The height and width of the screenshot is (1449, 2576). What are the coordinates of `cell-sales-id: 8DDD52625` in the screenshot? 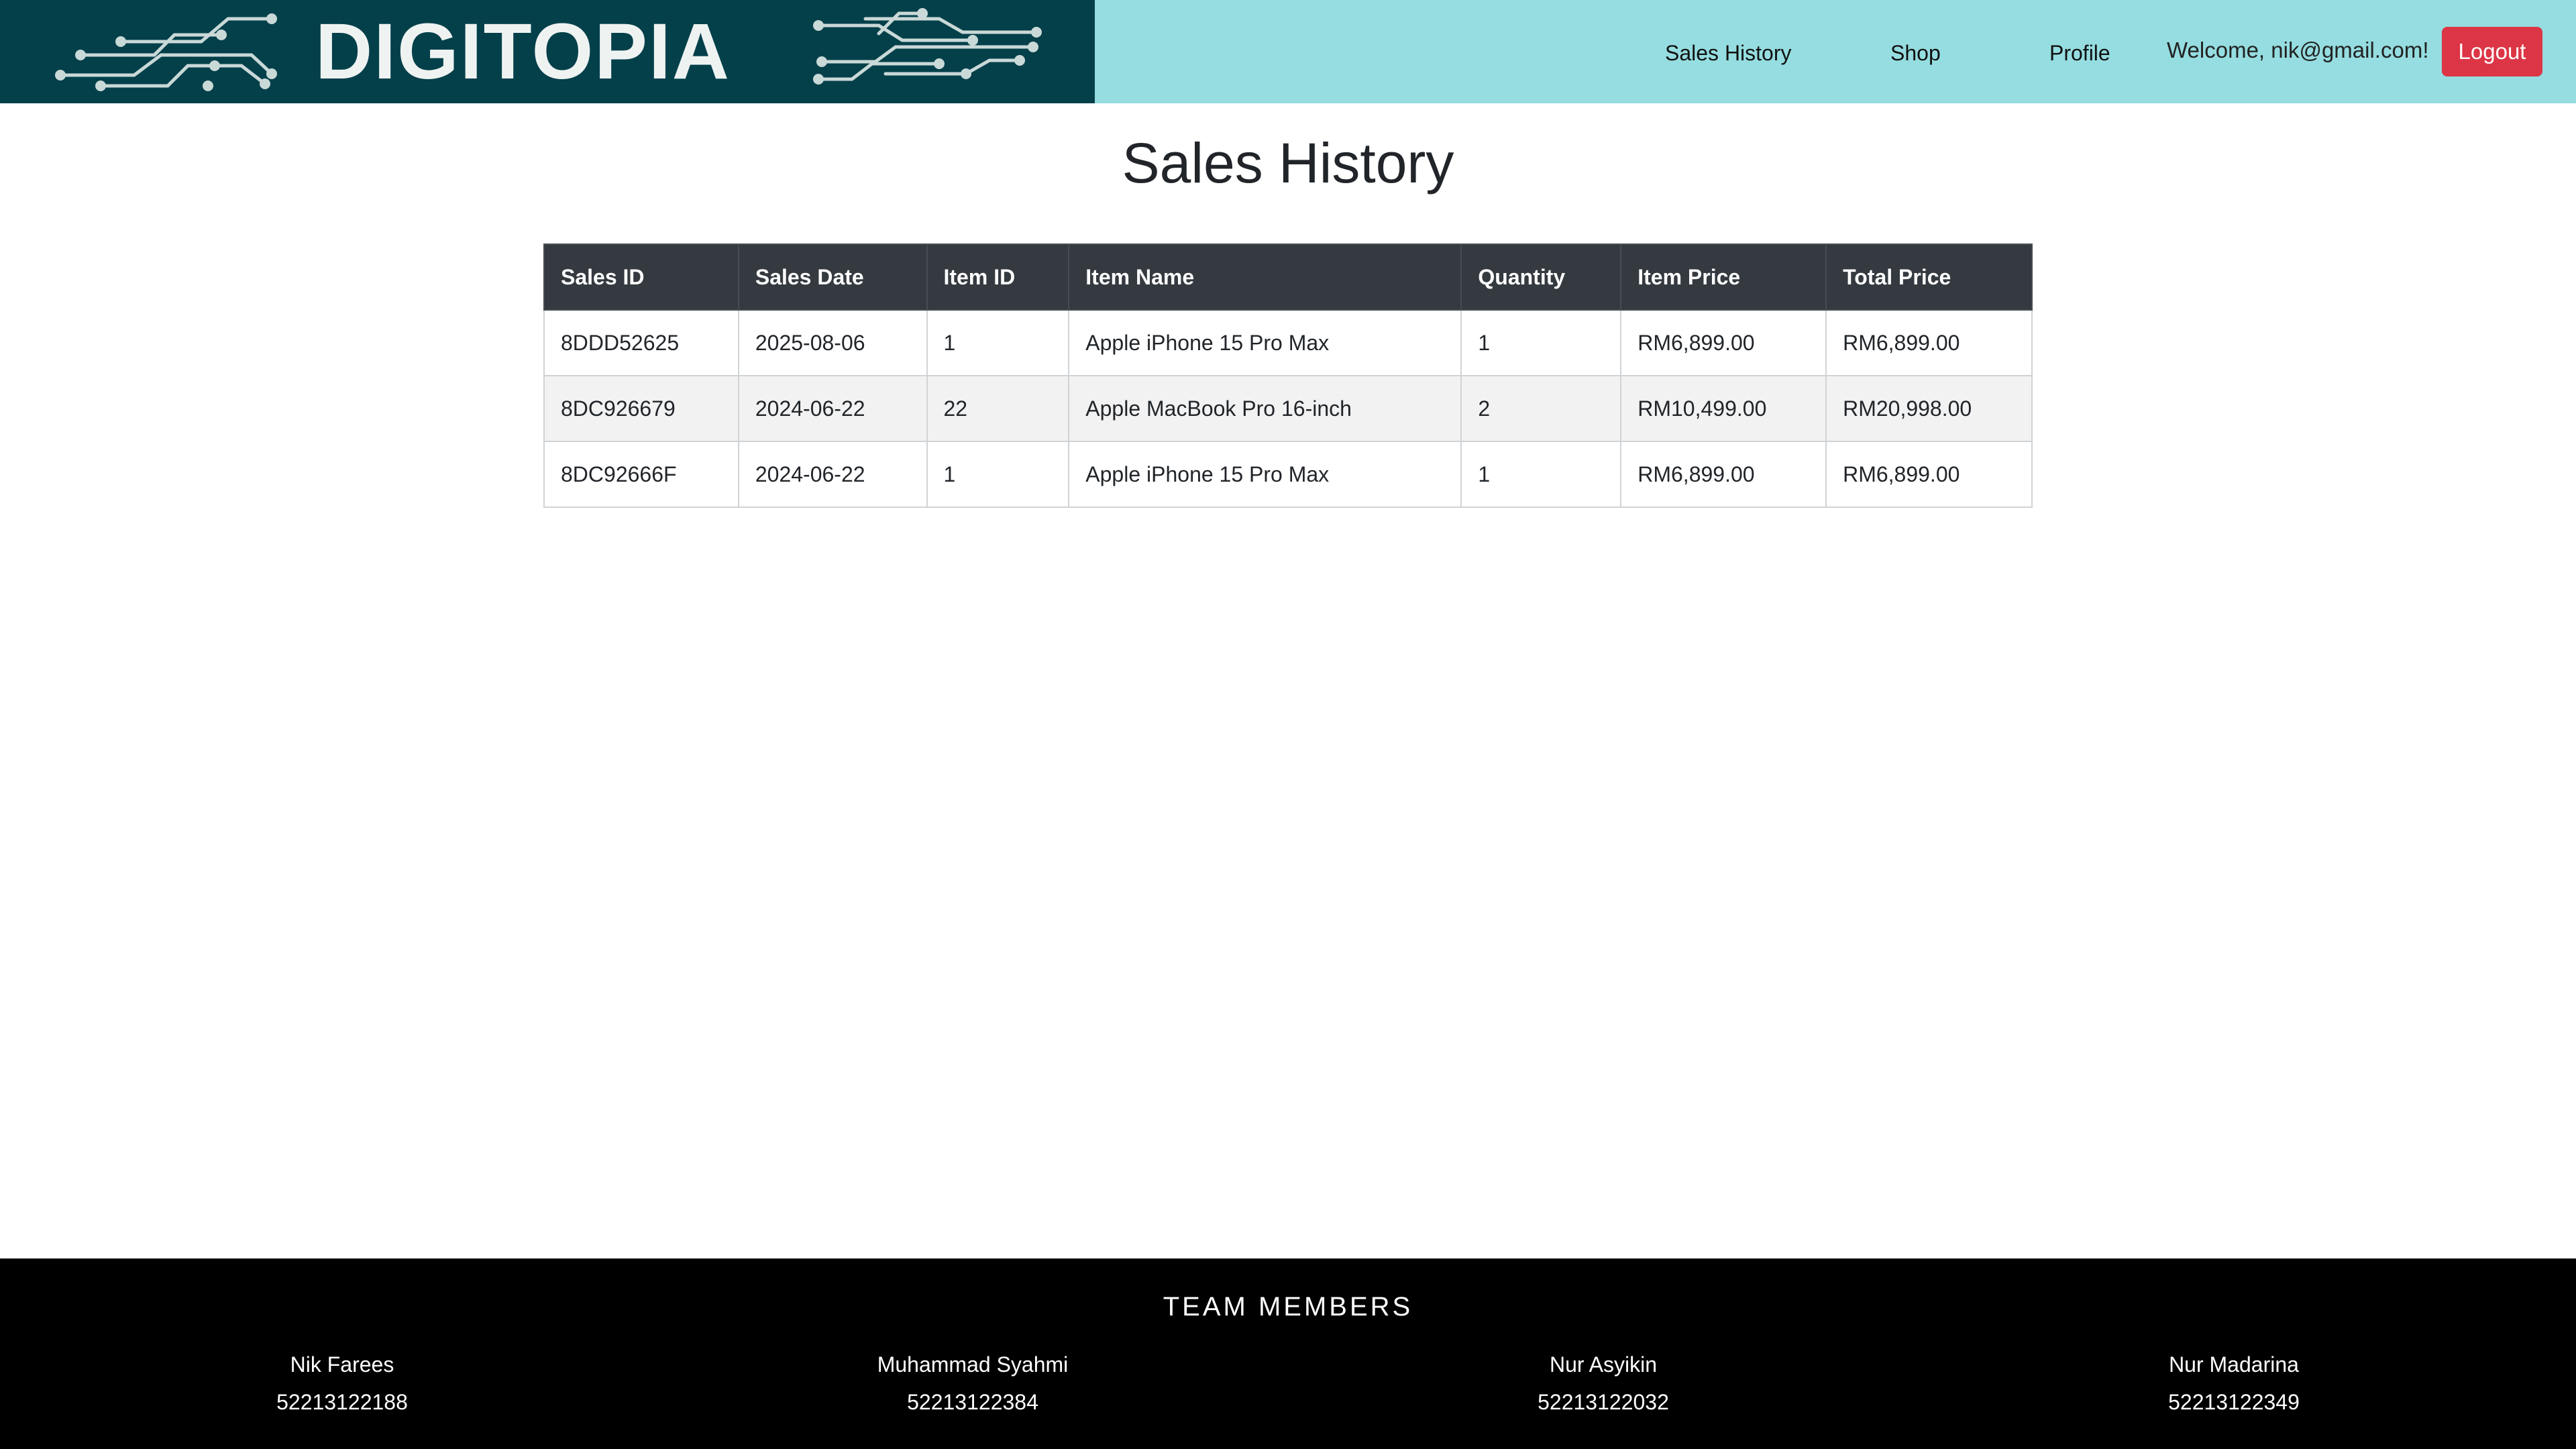 It's located at (641, 342).